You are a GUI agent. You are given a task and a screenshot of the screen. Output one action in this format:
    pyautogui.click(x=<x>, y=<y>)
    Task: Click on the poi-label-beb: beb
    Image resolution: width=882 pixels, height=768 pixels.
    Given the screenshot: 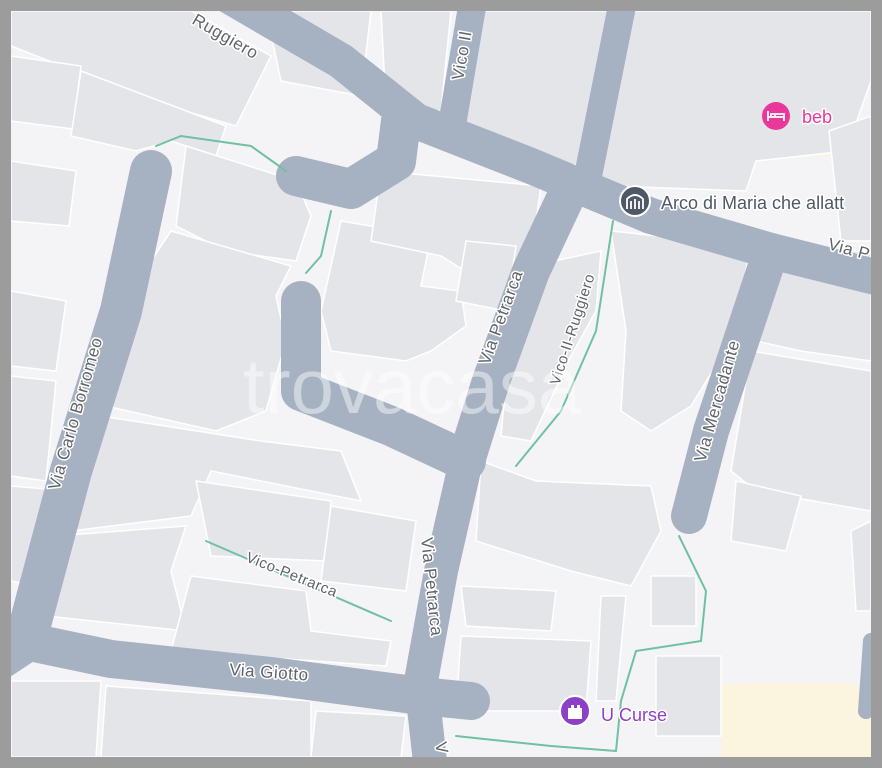 What is the action you would take?
    pyautogui.click(x=817, y=117)
    